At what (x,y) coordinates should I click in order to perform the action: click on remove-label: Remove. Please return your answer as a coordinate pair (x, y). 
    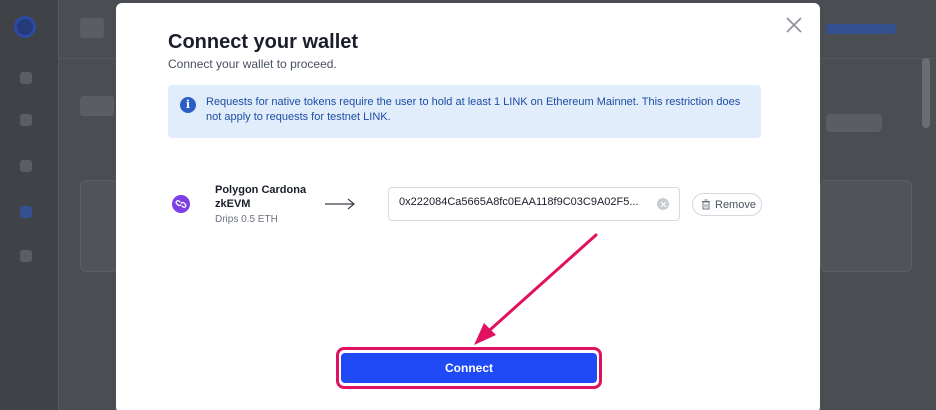
    Looking at the image, I should click on (735, 204).